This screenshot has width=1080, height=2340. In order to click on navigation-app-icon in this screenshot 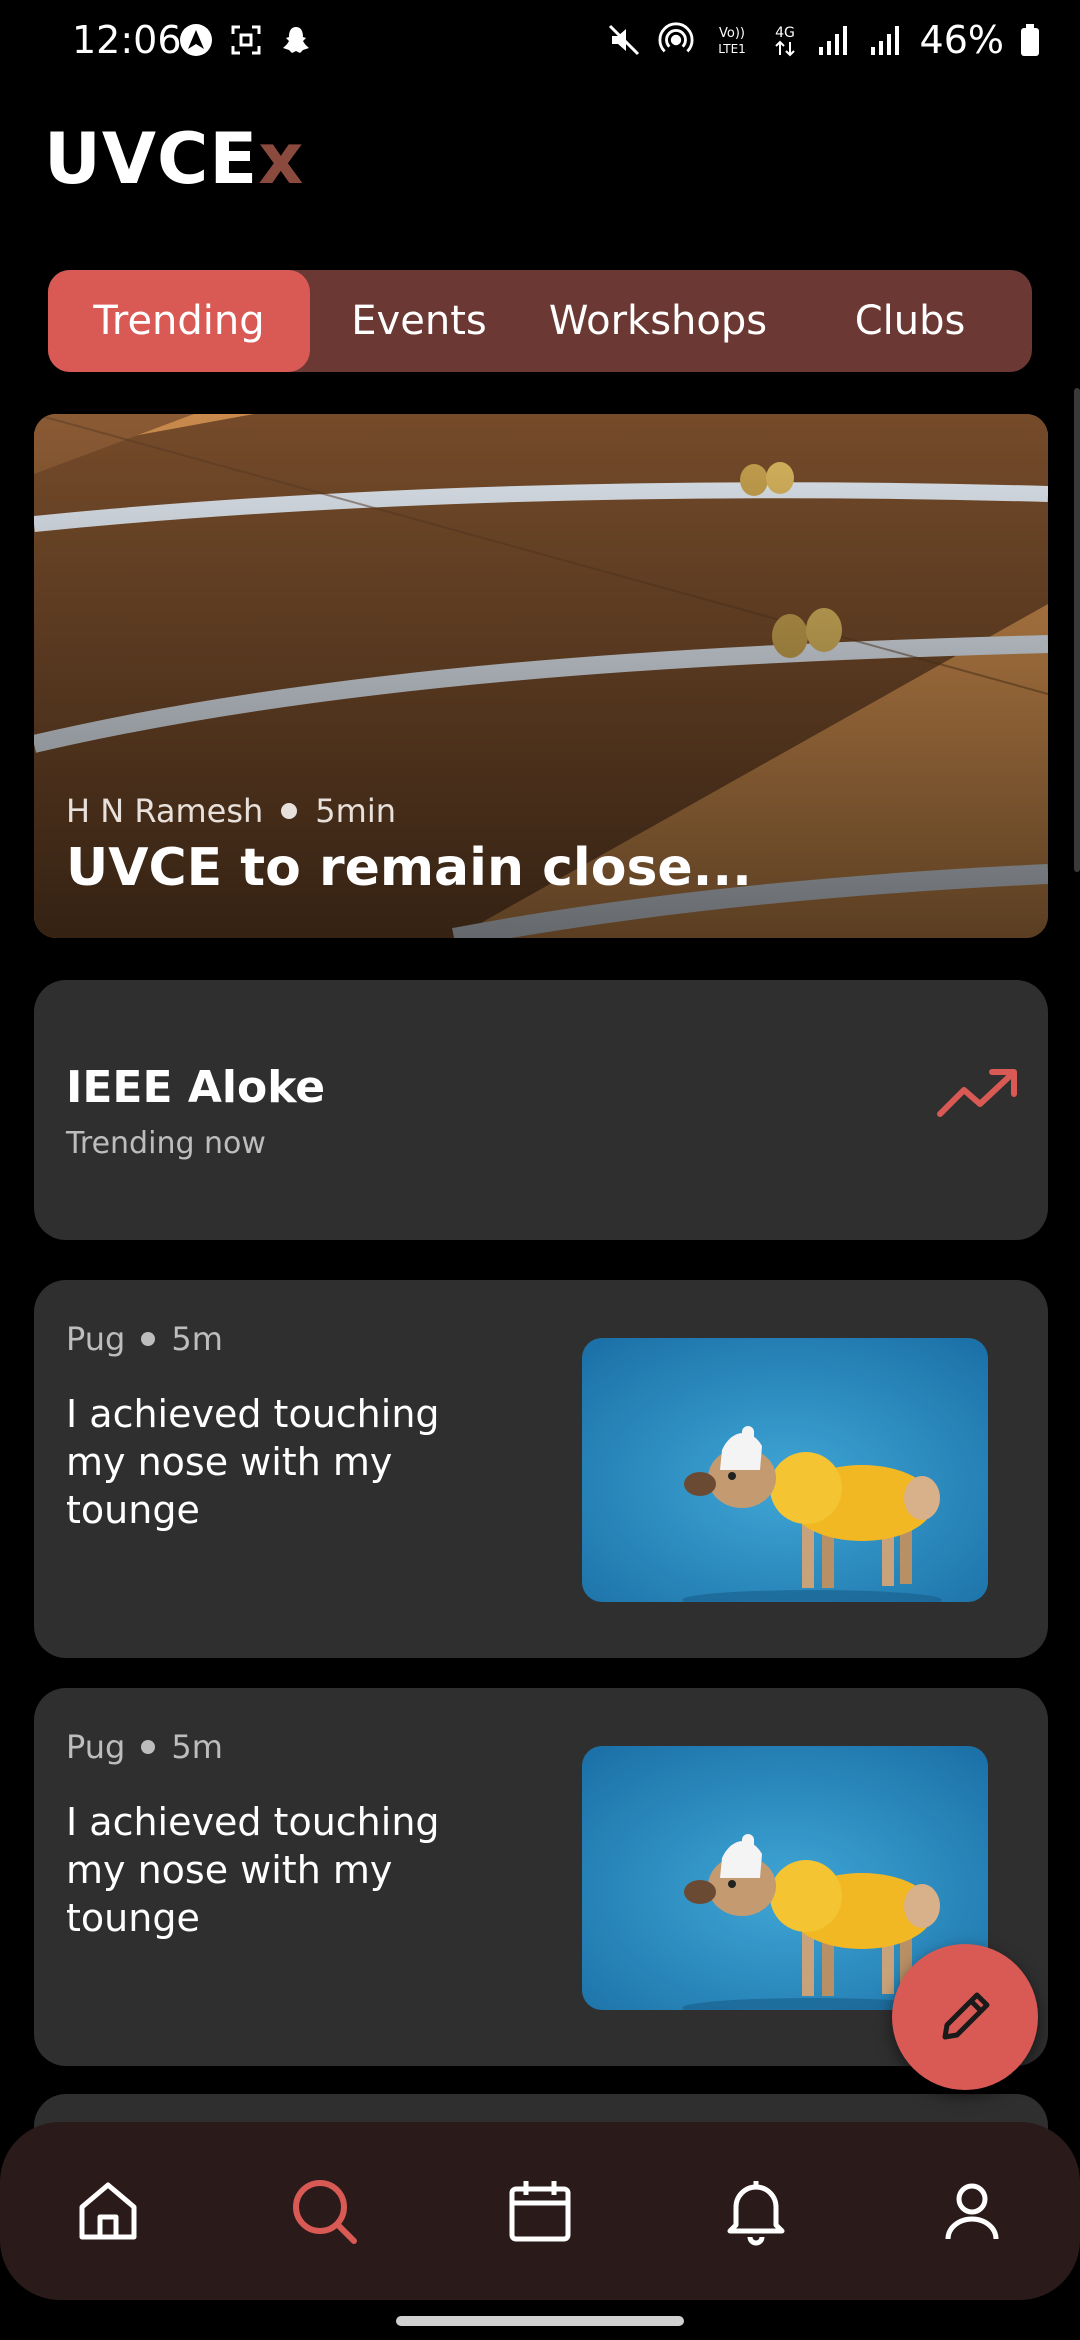, I will do `click(196, 40)`.